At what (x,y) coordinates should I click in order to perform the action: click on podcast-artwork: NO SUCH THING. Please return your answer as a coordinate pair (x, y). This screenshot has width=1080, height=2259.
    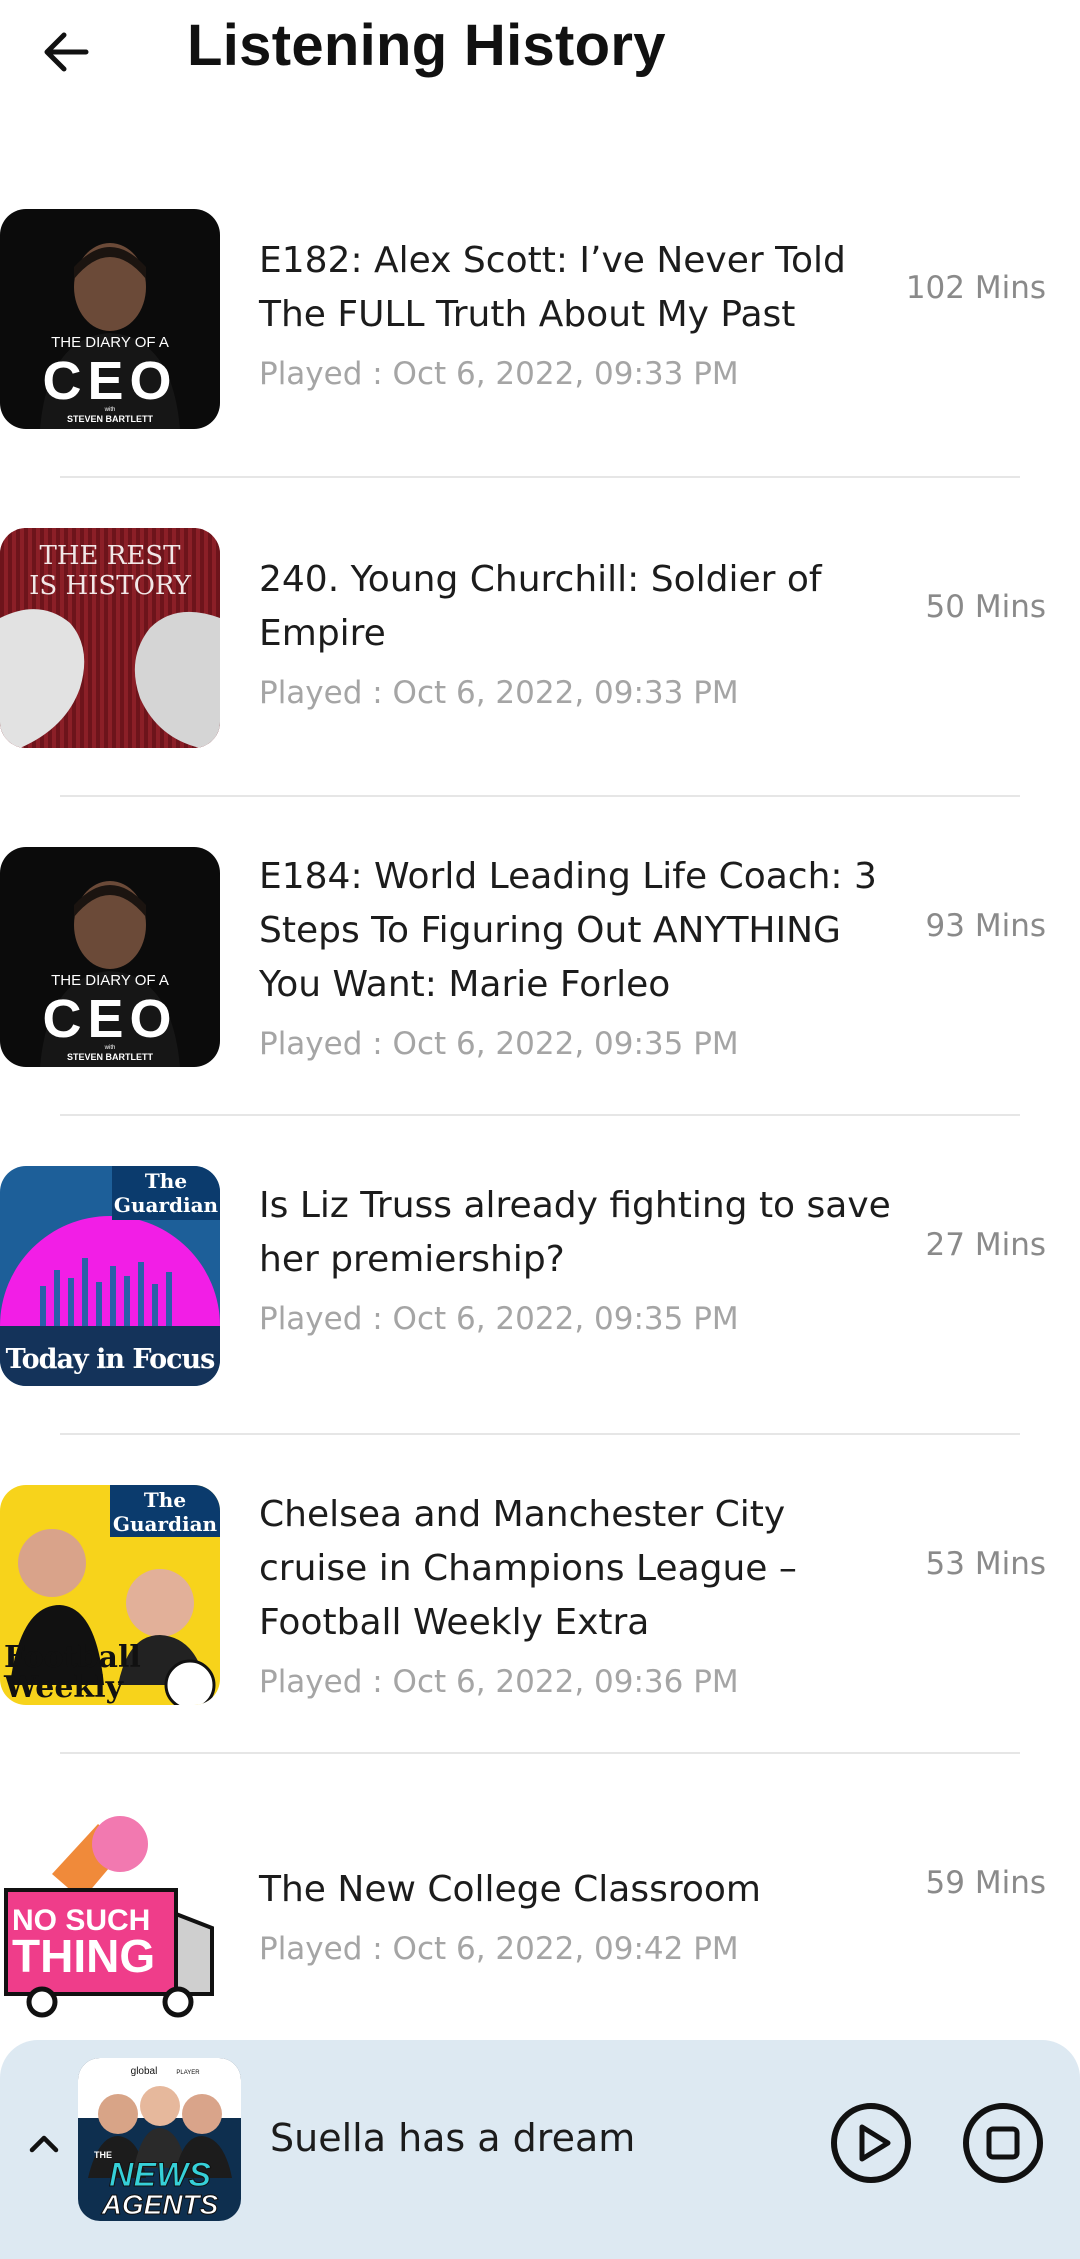
    Looking at the image, I should click on (110, 1914).